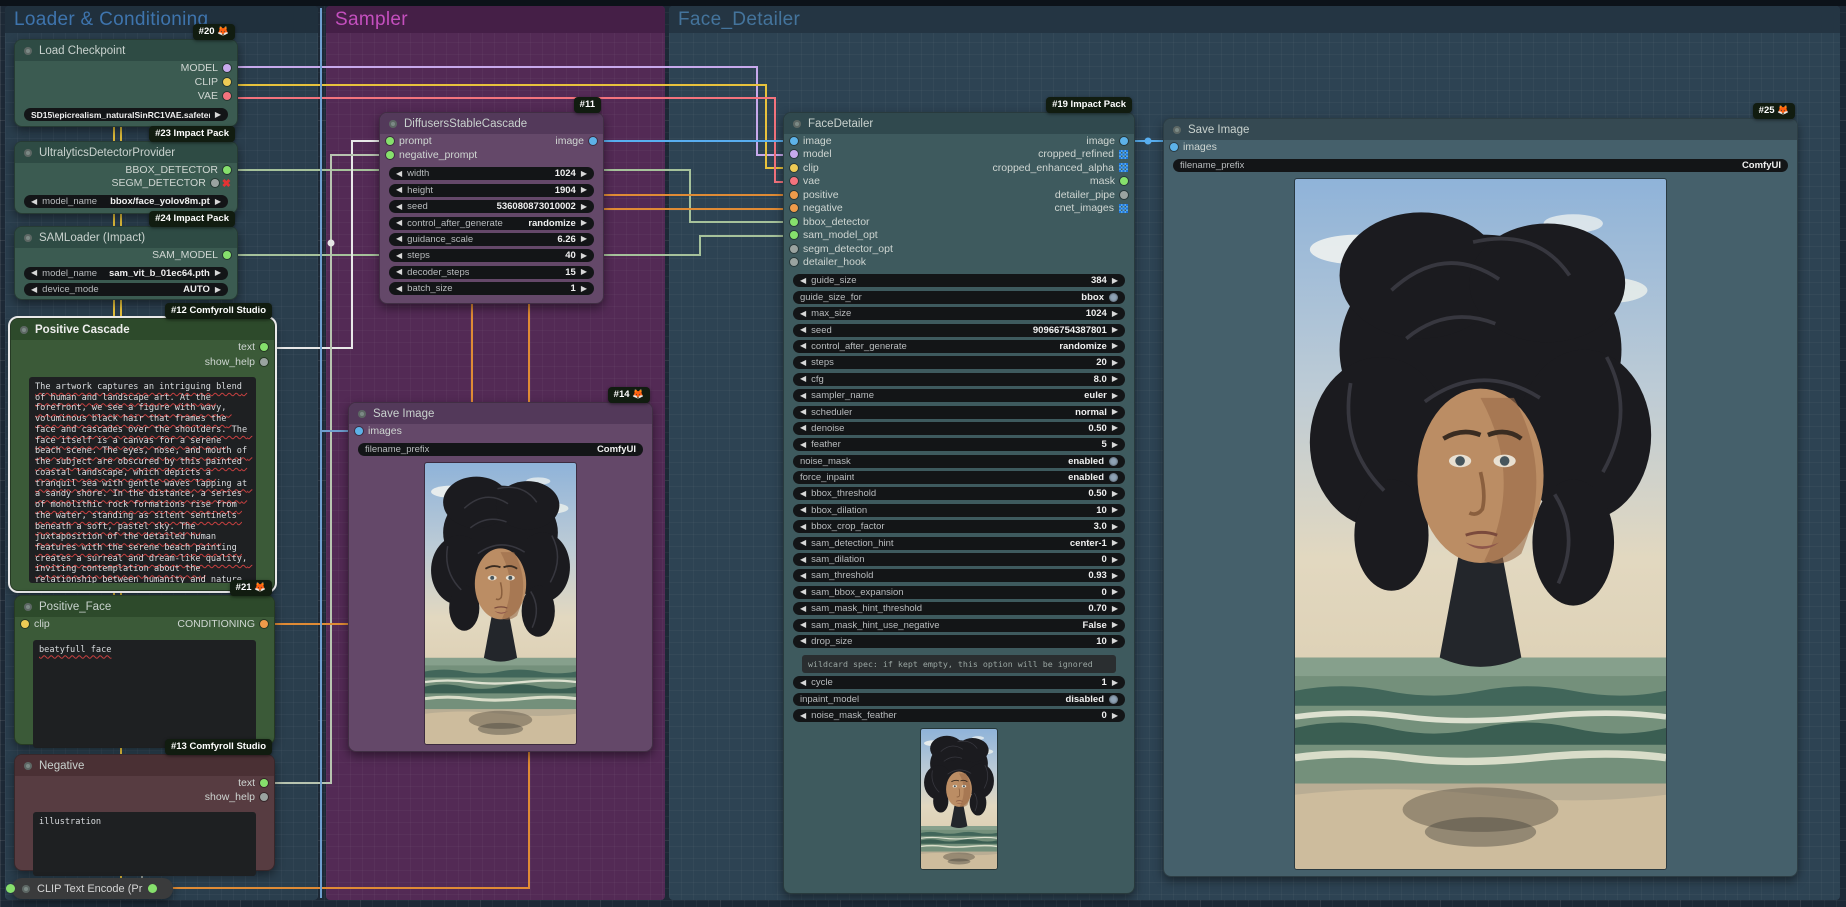 This screenshot has height=907, width=1846. What do you see at coordinates (959, 478) in the screenshot?
I see `widget-force_inpaint: force_inpaint enabled` at bounding box center [959, 478].